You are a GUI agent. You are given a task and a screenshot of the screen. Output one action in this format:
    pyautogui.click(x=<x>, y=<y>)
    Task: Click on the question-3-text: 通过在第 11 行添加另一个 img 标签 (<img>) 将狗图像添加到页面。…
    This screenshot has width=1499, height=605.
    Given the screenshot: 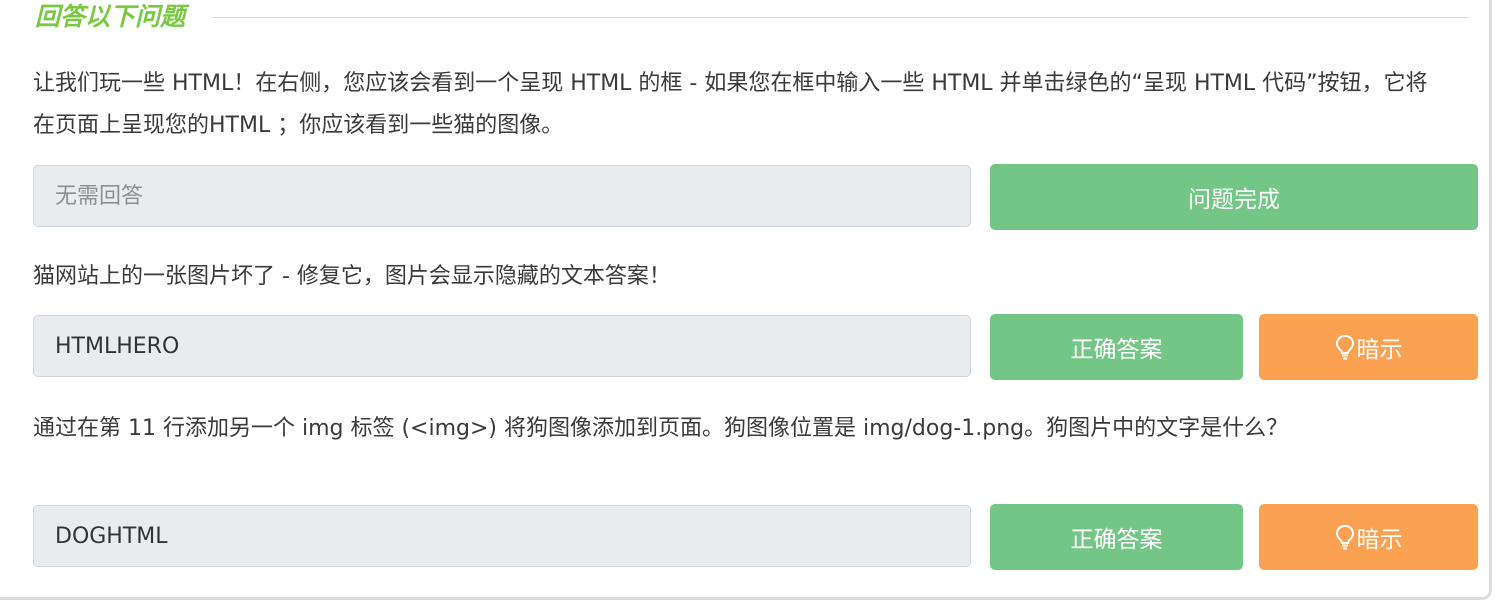 What is the action you would take?
    pyautogui.click(x=661, y=428)
    